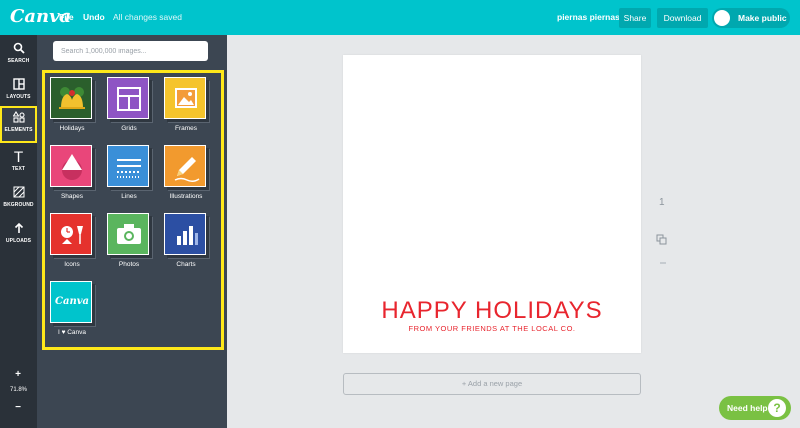  Describe the element at coordinates (18, 50) in the screenshot. I see `search-icon` at that location.